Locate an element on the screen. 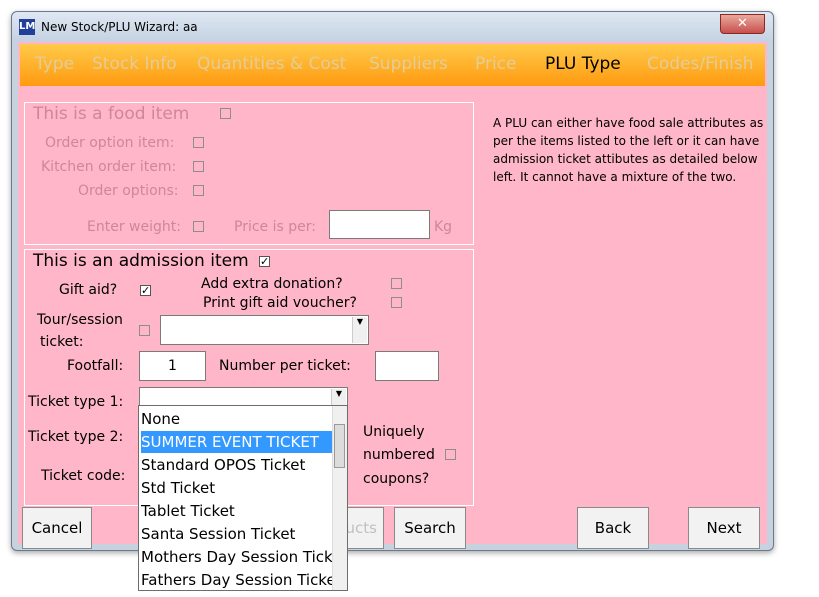 This screenshot has width=819, height=597. ticket-code-label: Ticket code: is located at coordinates (83, 476).